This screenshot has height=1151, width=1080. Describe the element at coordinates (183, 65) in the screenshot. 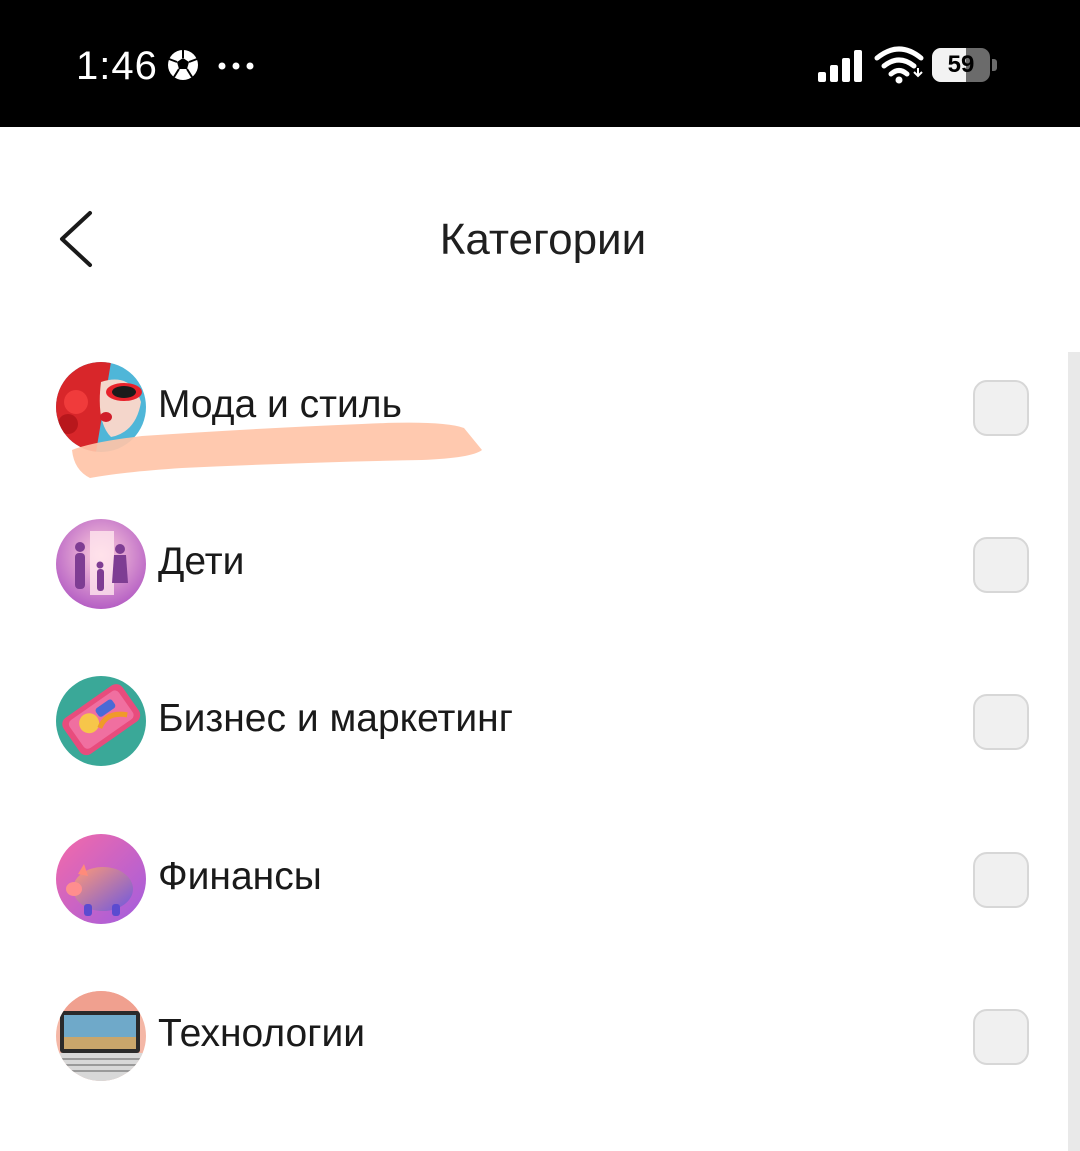

I see `soccer-ball-icon` at that location.